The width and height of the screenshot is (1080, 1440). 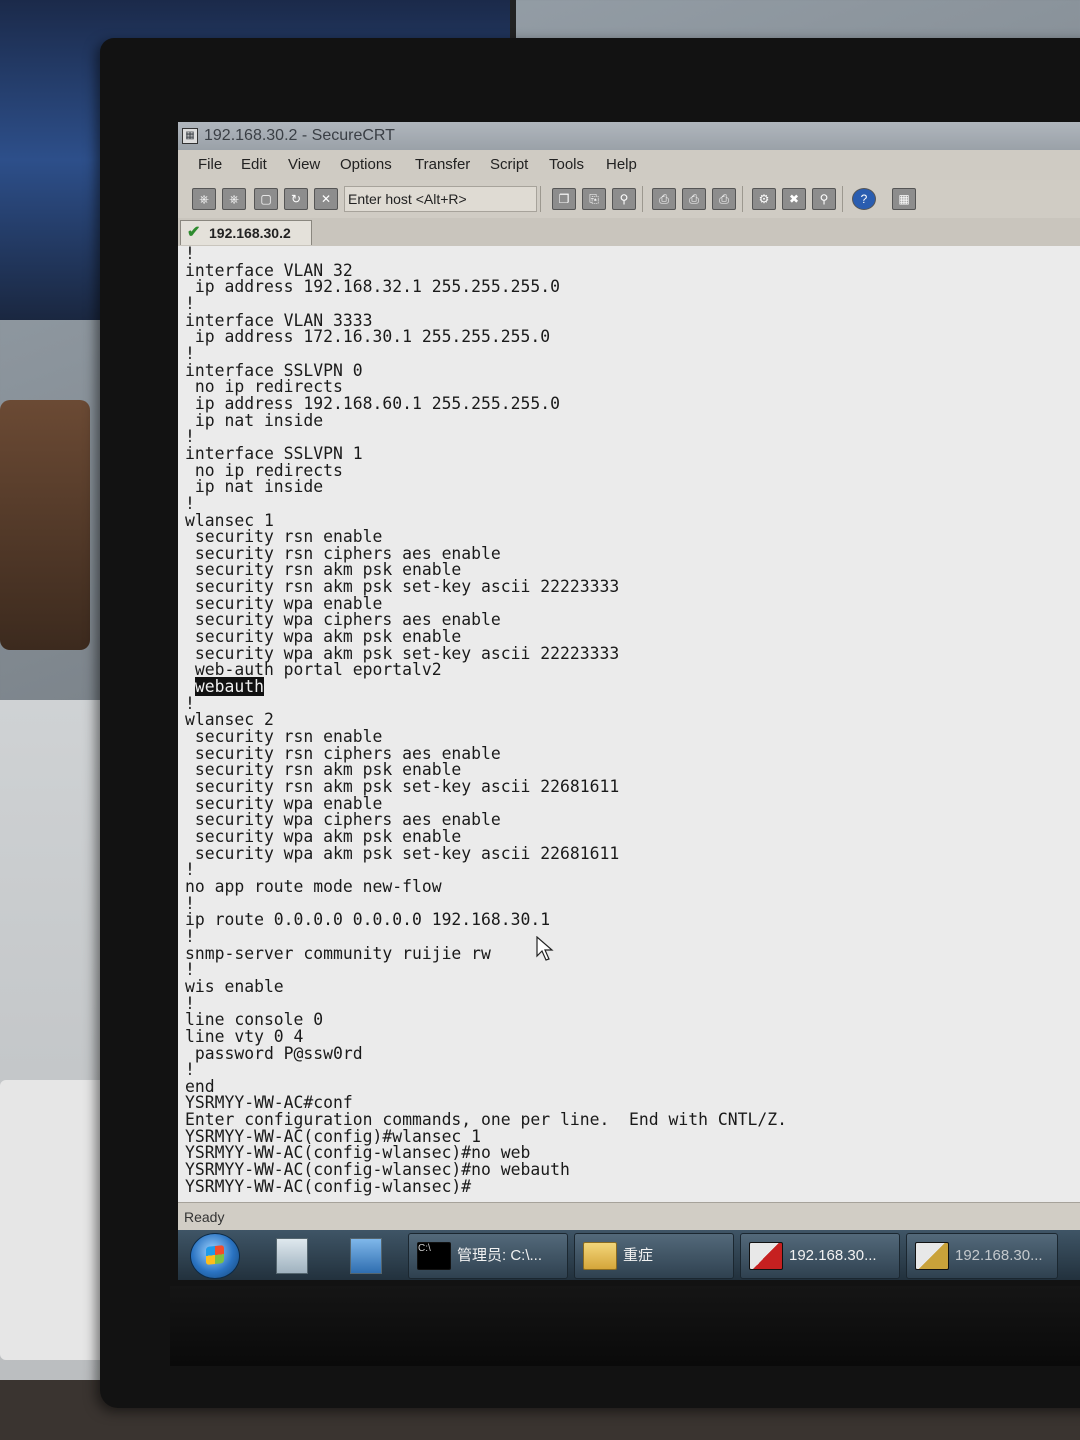 I want to click on terminal-line: password P@ssw0rd, so click(x=274, y=1053).